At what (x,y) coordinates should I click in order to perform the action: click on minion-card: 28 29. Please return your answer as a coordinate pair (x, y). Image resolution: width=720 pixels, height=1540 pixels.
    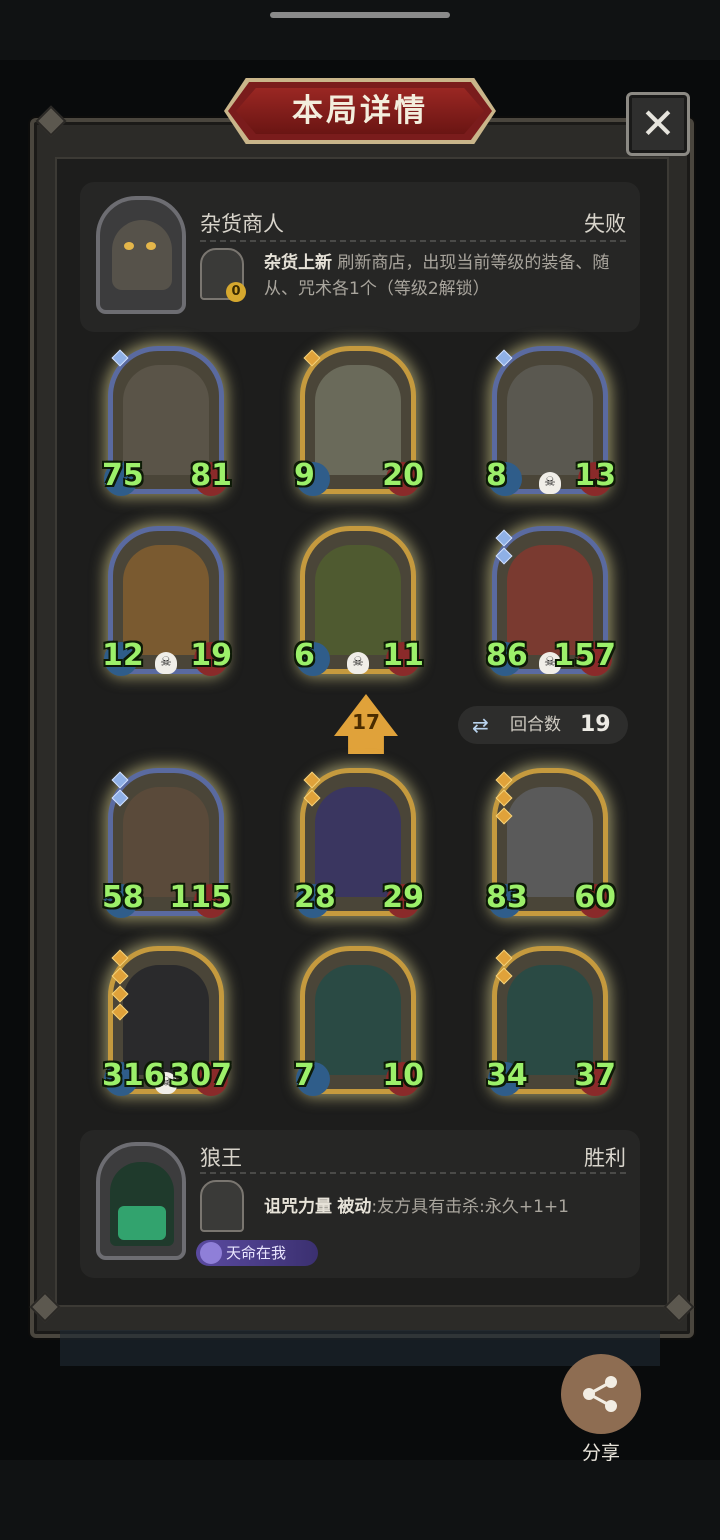
    Looking at the image, I should click on (359, 843).